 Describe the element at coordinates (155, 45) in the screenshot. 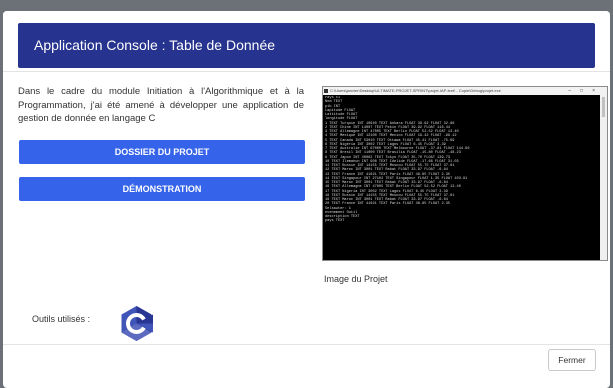

I see `modal-title: Application Console : Table de Donnée` at that location.